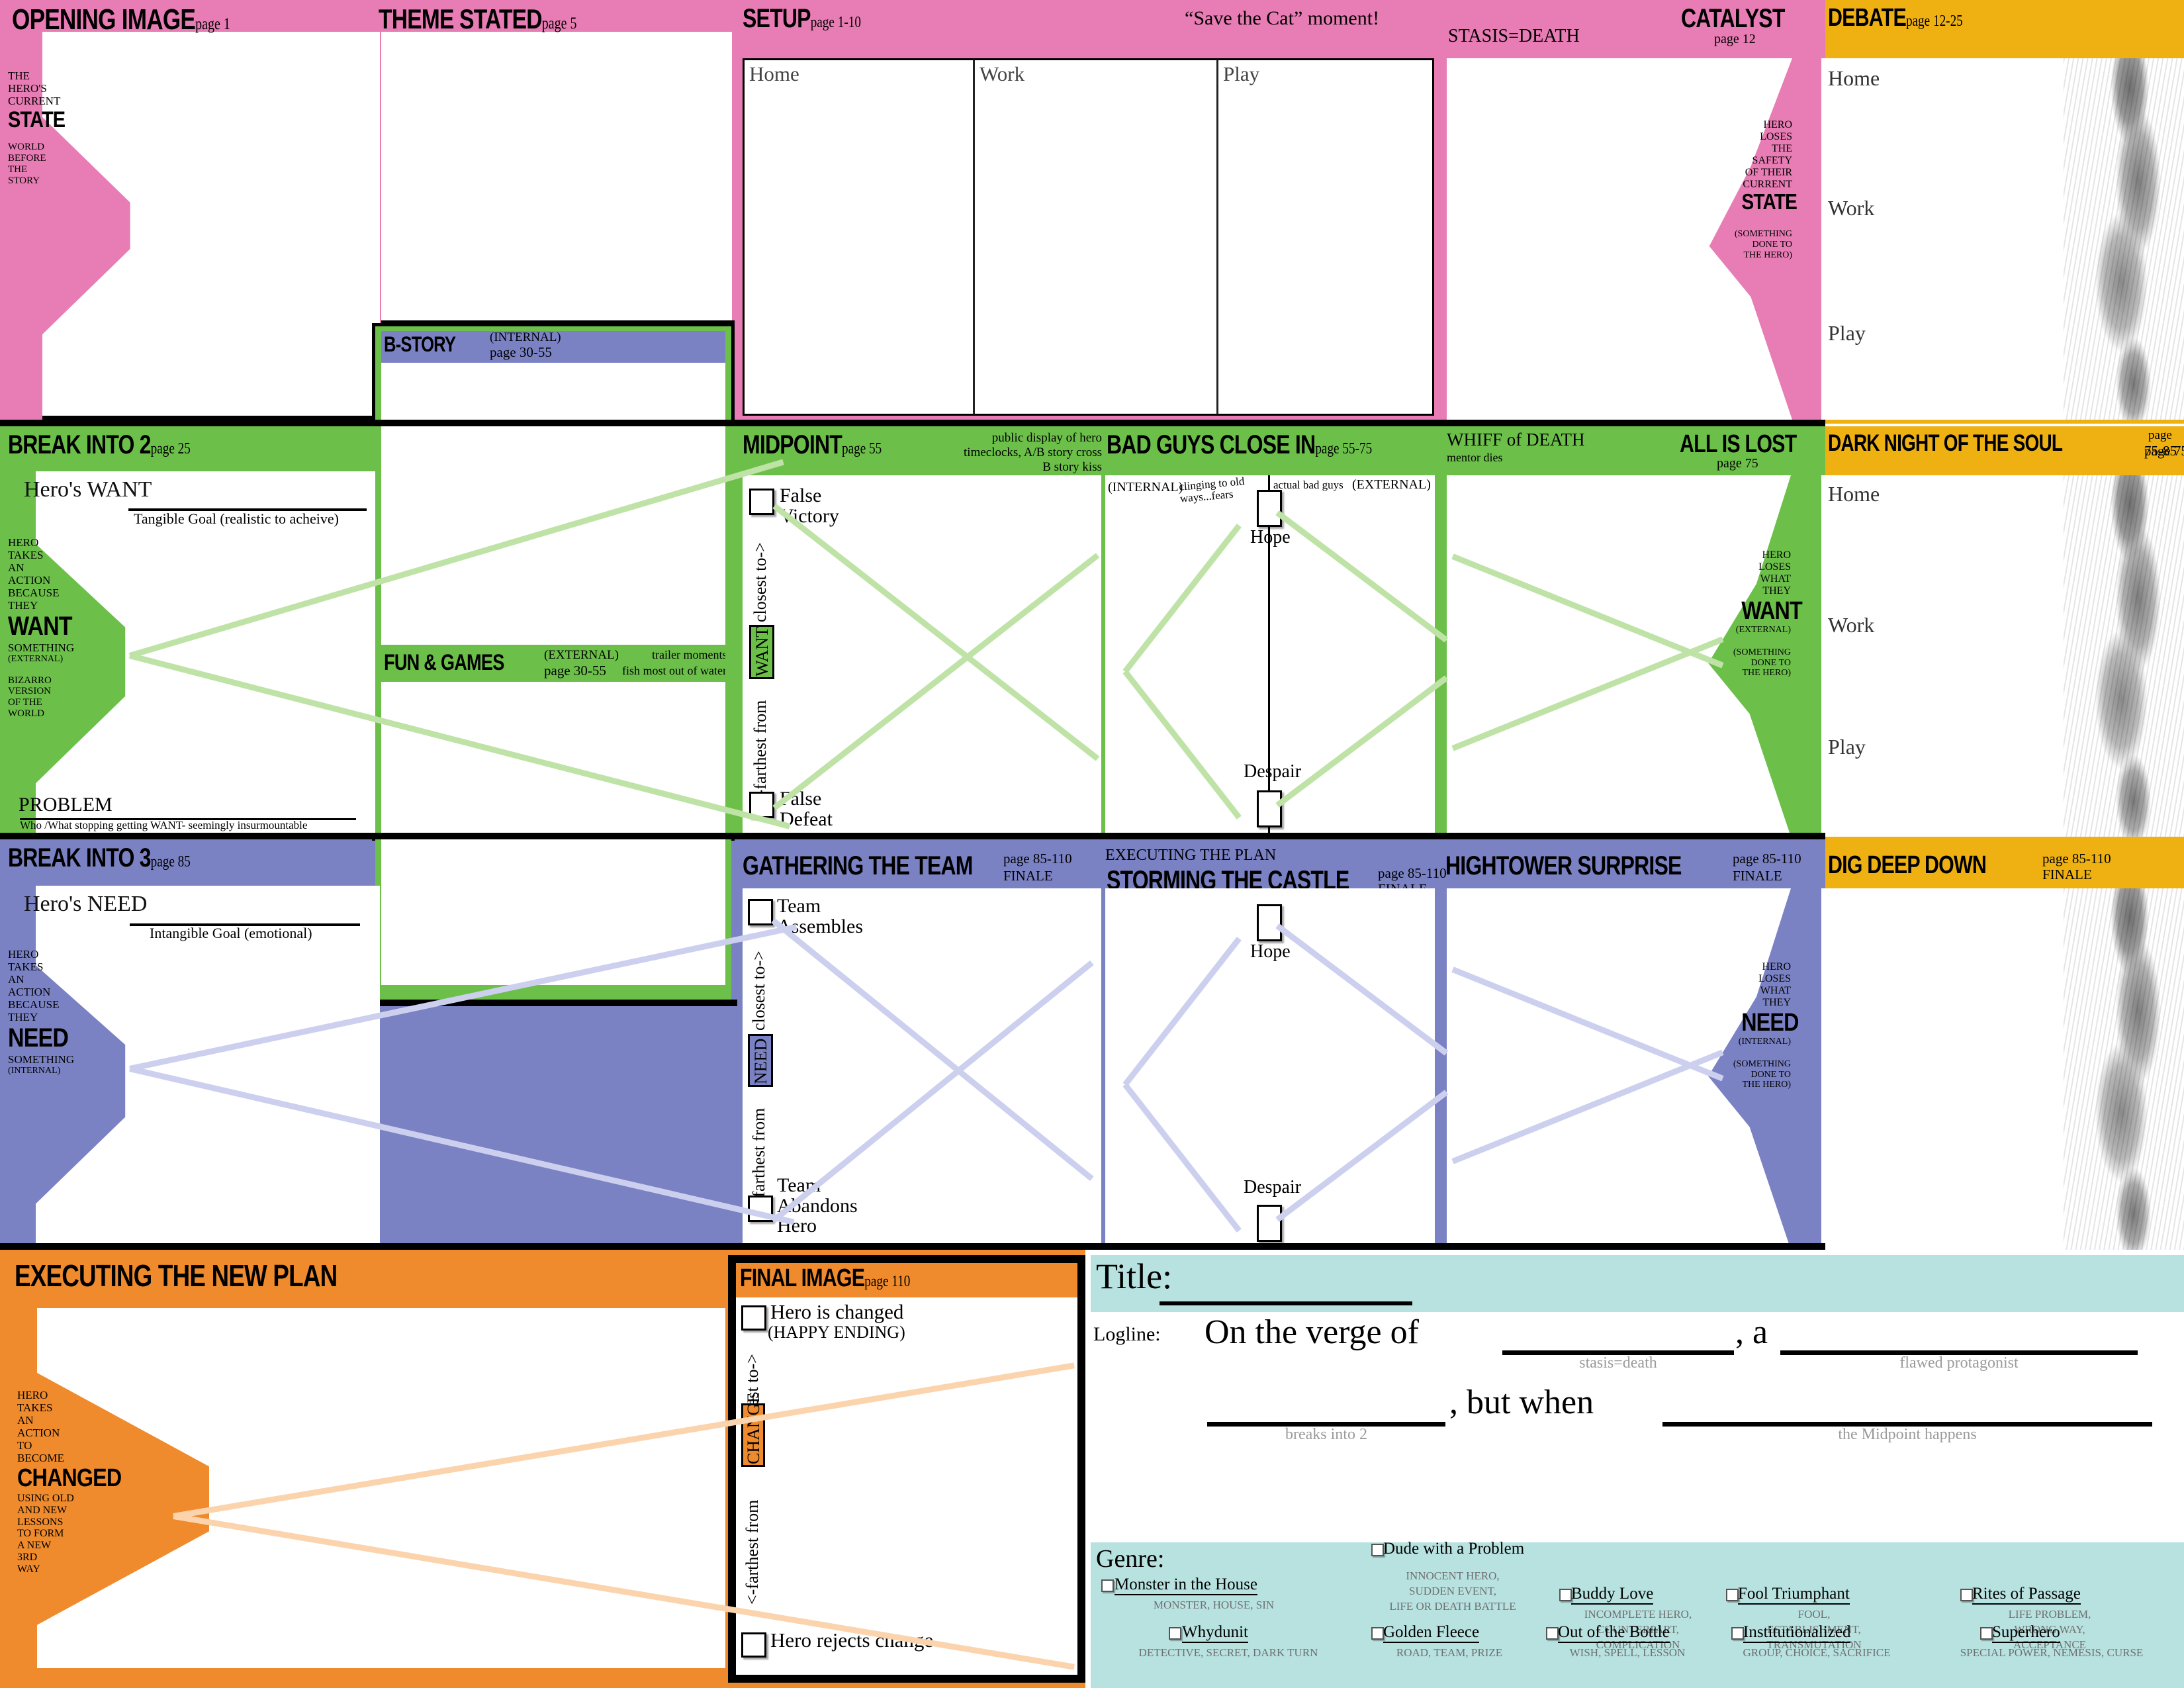 The width and height of the screenshot is (2184, 1688). What do you see at coordinates (1269, 922) in the screenshot?
I see `storming-hope-checkbox` at bounding box center [1269, 922].